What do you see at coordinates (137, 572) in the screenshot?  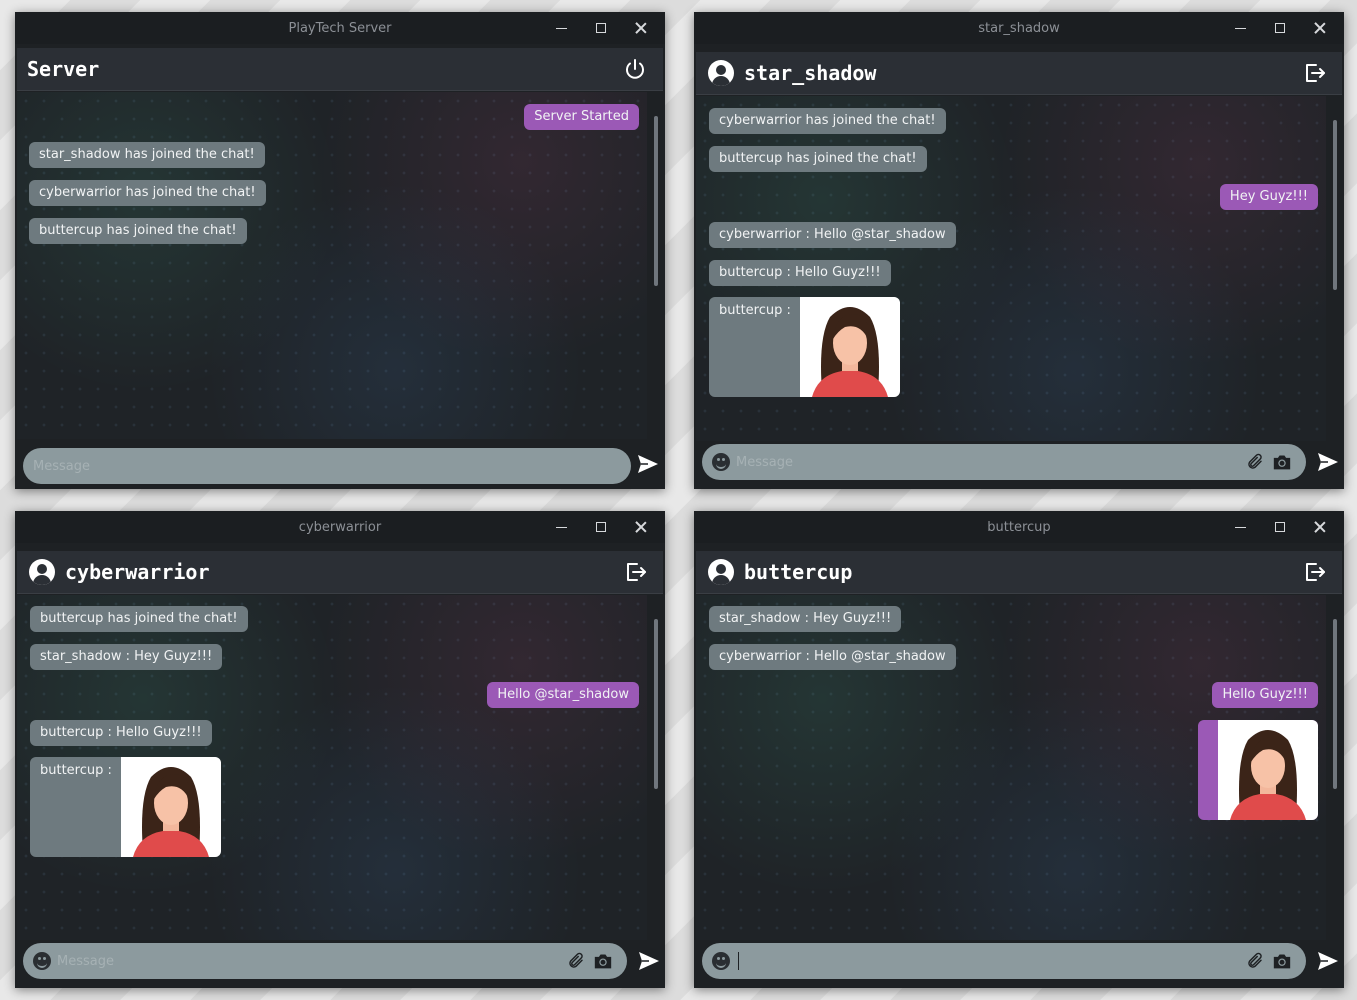 I see `header-title: cyberwarrior` at bounding box center [137, 572].